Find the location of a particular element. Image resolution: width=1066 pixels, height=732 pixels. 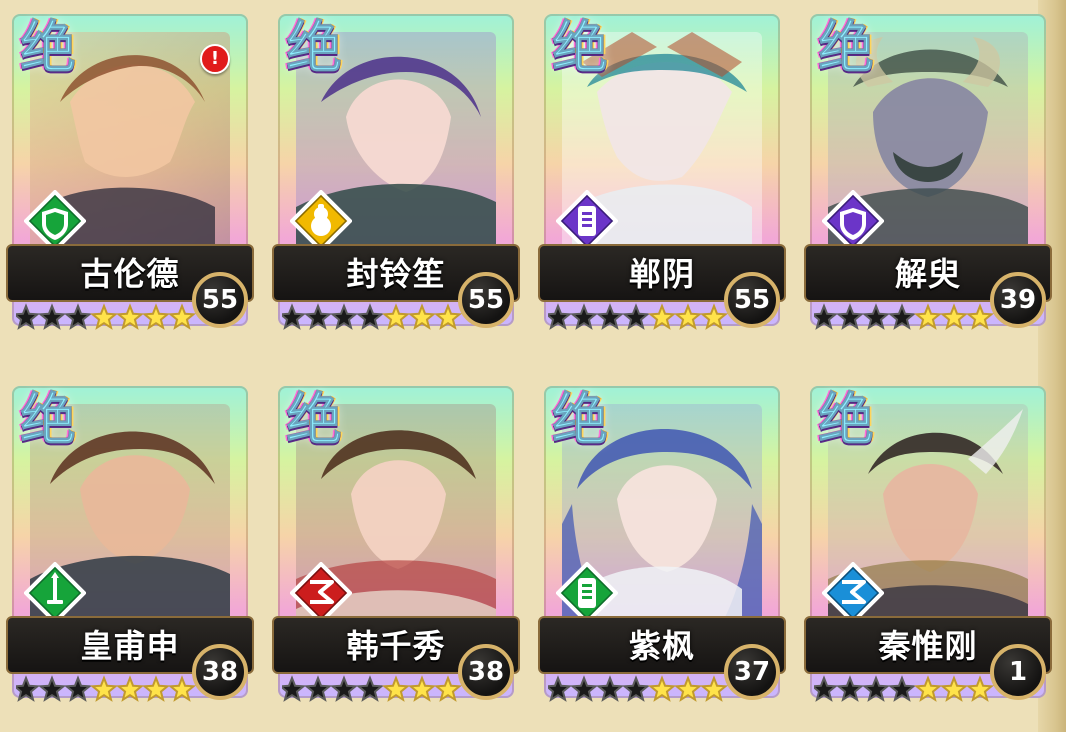

alert-badge: ! is located at coordinates (215, 59).